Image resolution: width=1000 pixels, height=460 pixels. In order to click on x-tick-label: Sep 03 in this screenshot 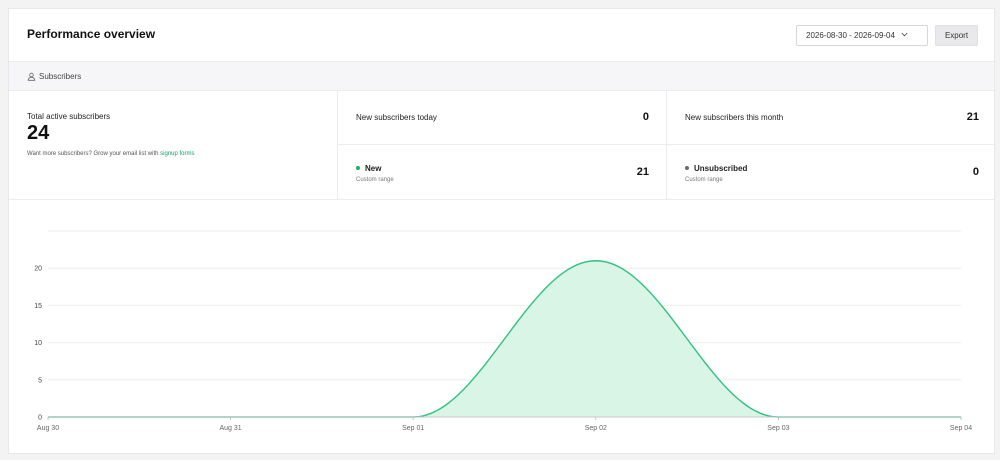, I will do `click(778, 428)`.